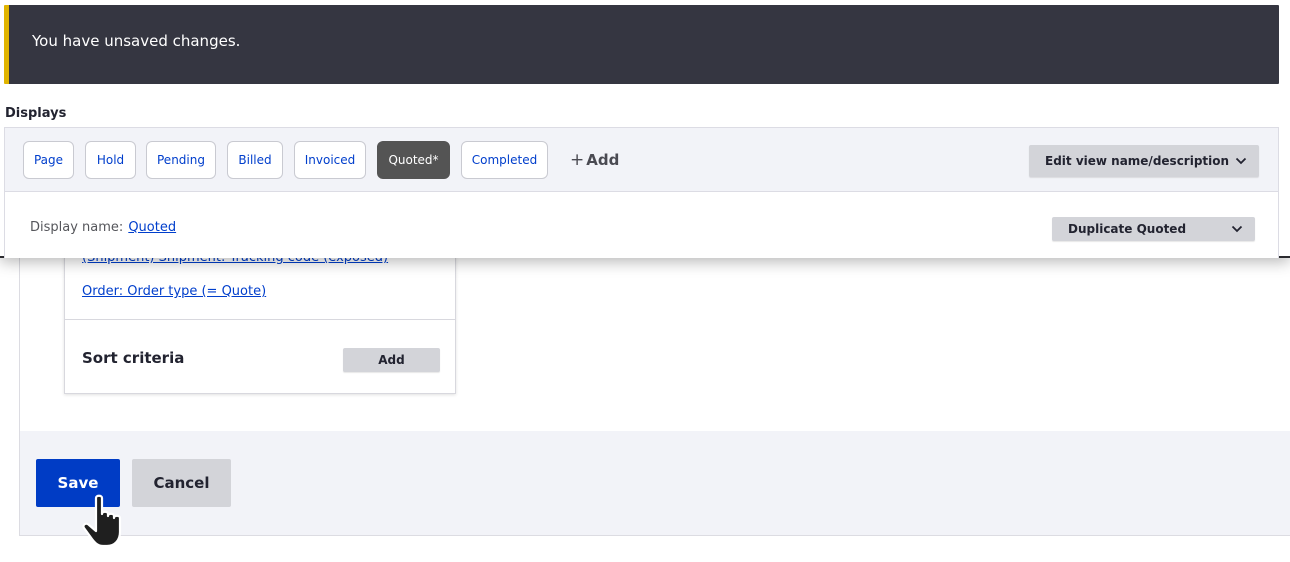 The height and width of the screenshot is (562, 1290). I want to click on tab-pending: Pending, so click(181, 160).